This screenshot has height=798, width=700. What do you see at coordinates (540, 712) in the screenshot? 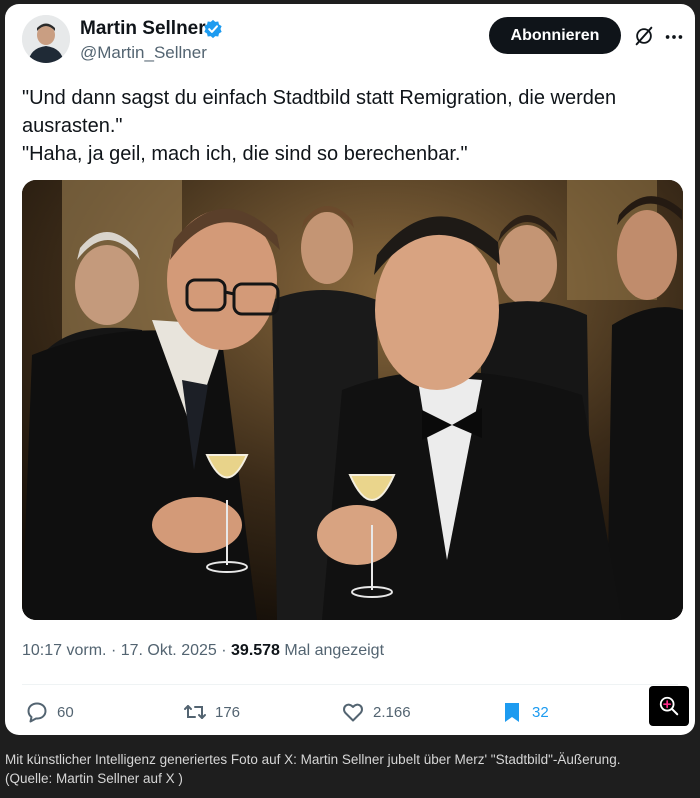
I see `bookmark-count: 32` at bounding box center [540, 712].